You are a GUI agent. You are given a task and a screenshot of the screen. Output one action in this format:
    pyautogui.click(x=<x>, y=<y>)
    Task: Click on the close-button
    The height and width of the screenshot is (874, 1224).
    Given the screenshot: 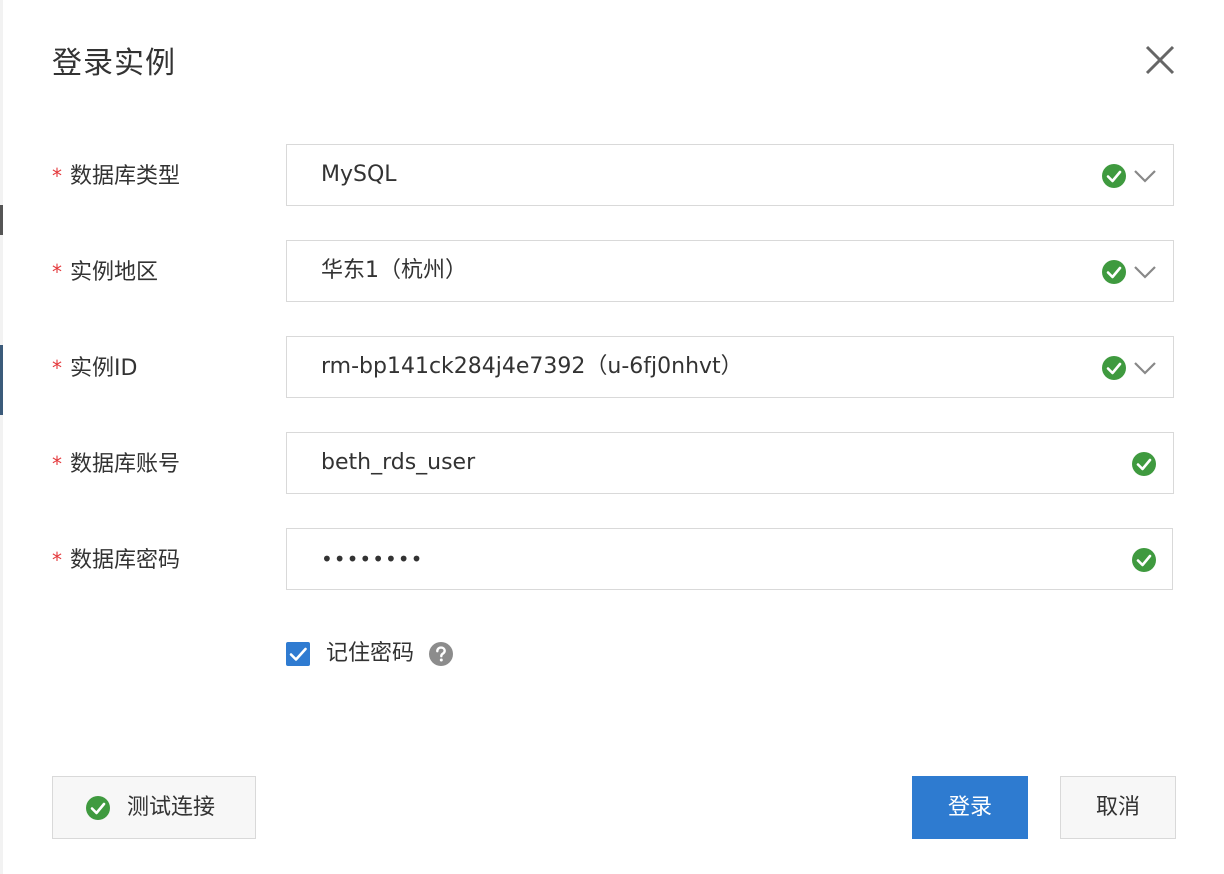 What is the action you would take?
    pyautogui.click(x=1160, y=60)
    